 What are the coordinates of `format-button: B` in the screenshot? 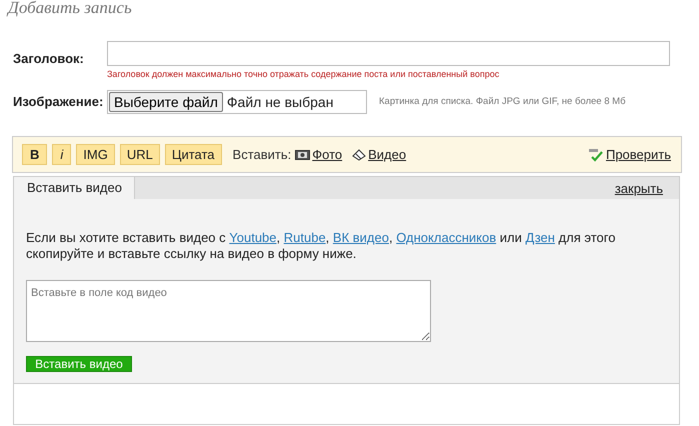 It's located at (35, 154).